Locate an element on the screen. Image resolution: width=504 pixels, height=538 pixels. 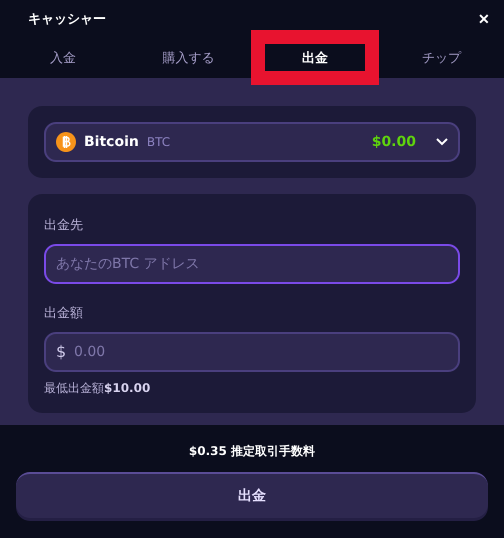
balance-amount: $0.00 is located at coordinates (394, 142).